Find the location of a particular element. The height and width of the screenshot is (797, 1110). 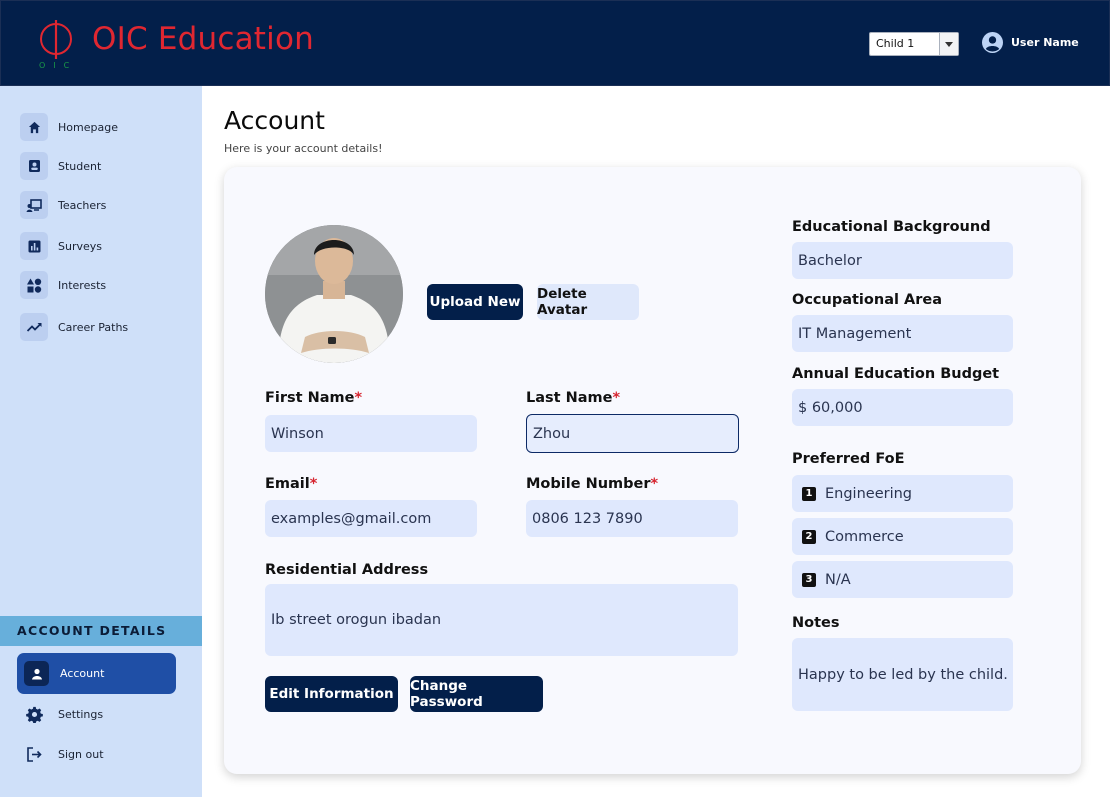

sidebar-item-career-paths: Career Paths is located at coordinates (74, 327).